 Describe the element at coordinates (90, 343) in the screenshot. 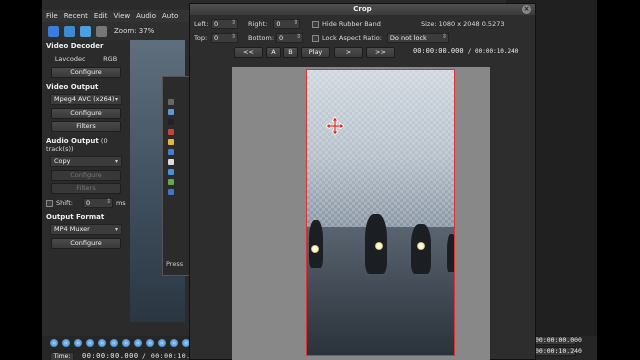

I see `transport-forward-icon` at that location.